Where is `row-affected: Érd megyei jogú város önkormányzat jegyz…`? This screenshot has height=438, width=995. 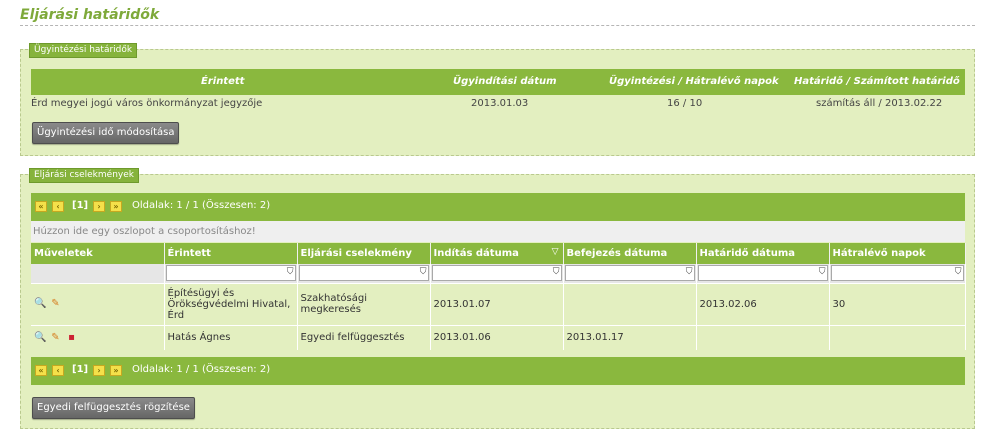 row-affected: Érd megyei jogú város önkormányzat jegyz… is located at coordinates (147, 103).